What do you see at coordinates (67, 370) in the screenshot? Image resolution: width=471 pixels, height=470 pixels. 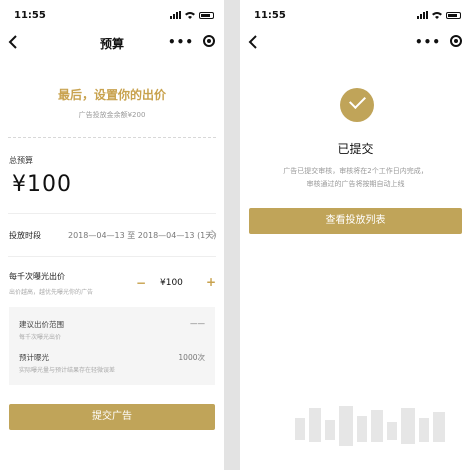 I see `exposure-hint: 实际曝光量与预计结果存在轻微误差` at bounding box center [67, 370].